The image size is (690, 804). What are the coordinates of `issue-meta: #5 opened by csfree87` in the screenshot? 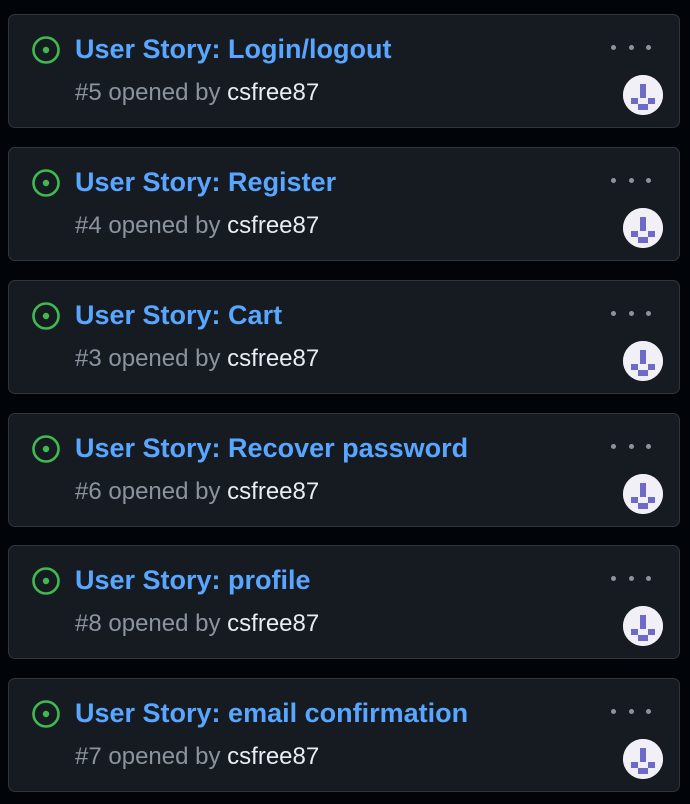 It's located at (197, 93).